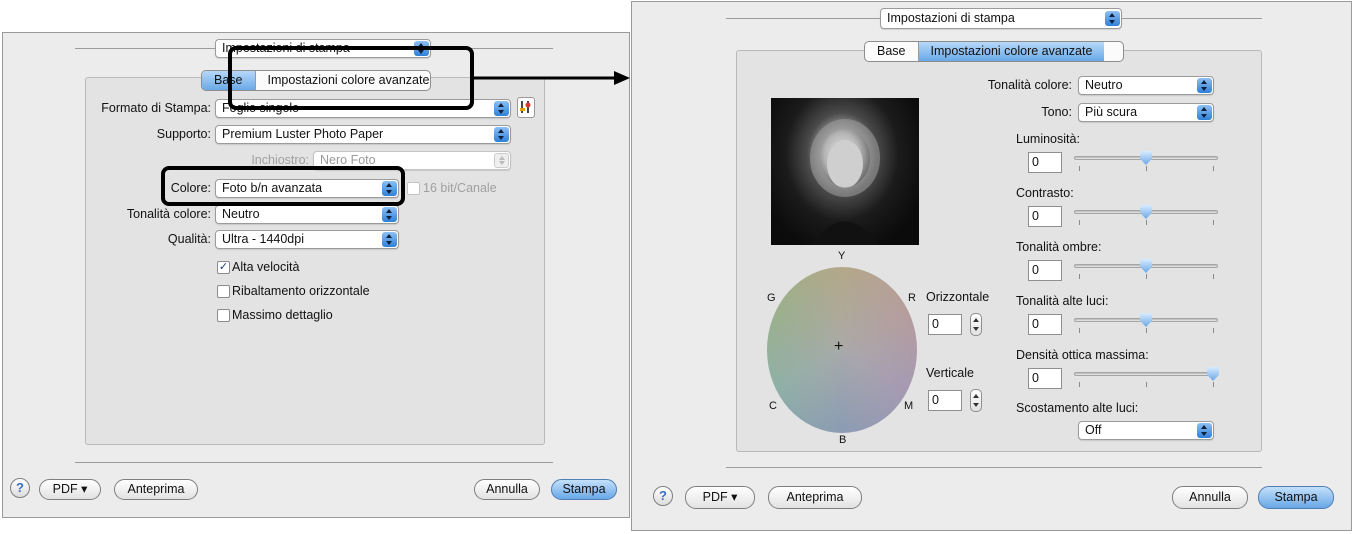 The image size is (1354, 534). Describe the element at coordinates (842, 256) in the screenshot. I see `wheel-label-y: Y` at that location.